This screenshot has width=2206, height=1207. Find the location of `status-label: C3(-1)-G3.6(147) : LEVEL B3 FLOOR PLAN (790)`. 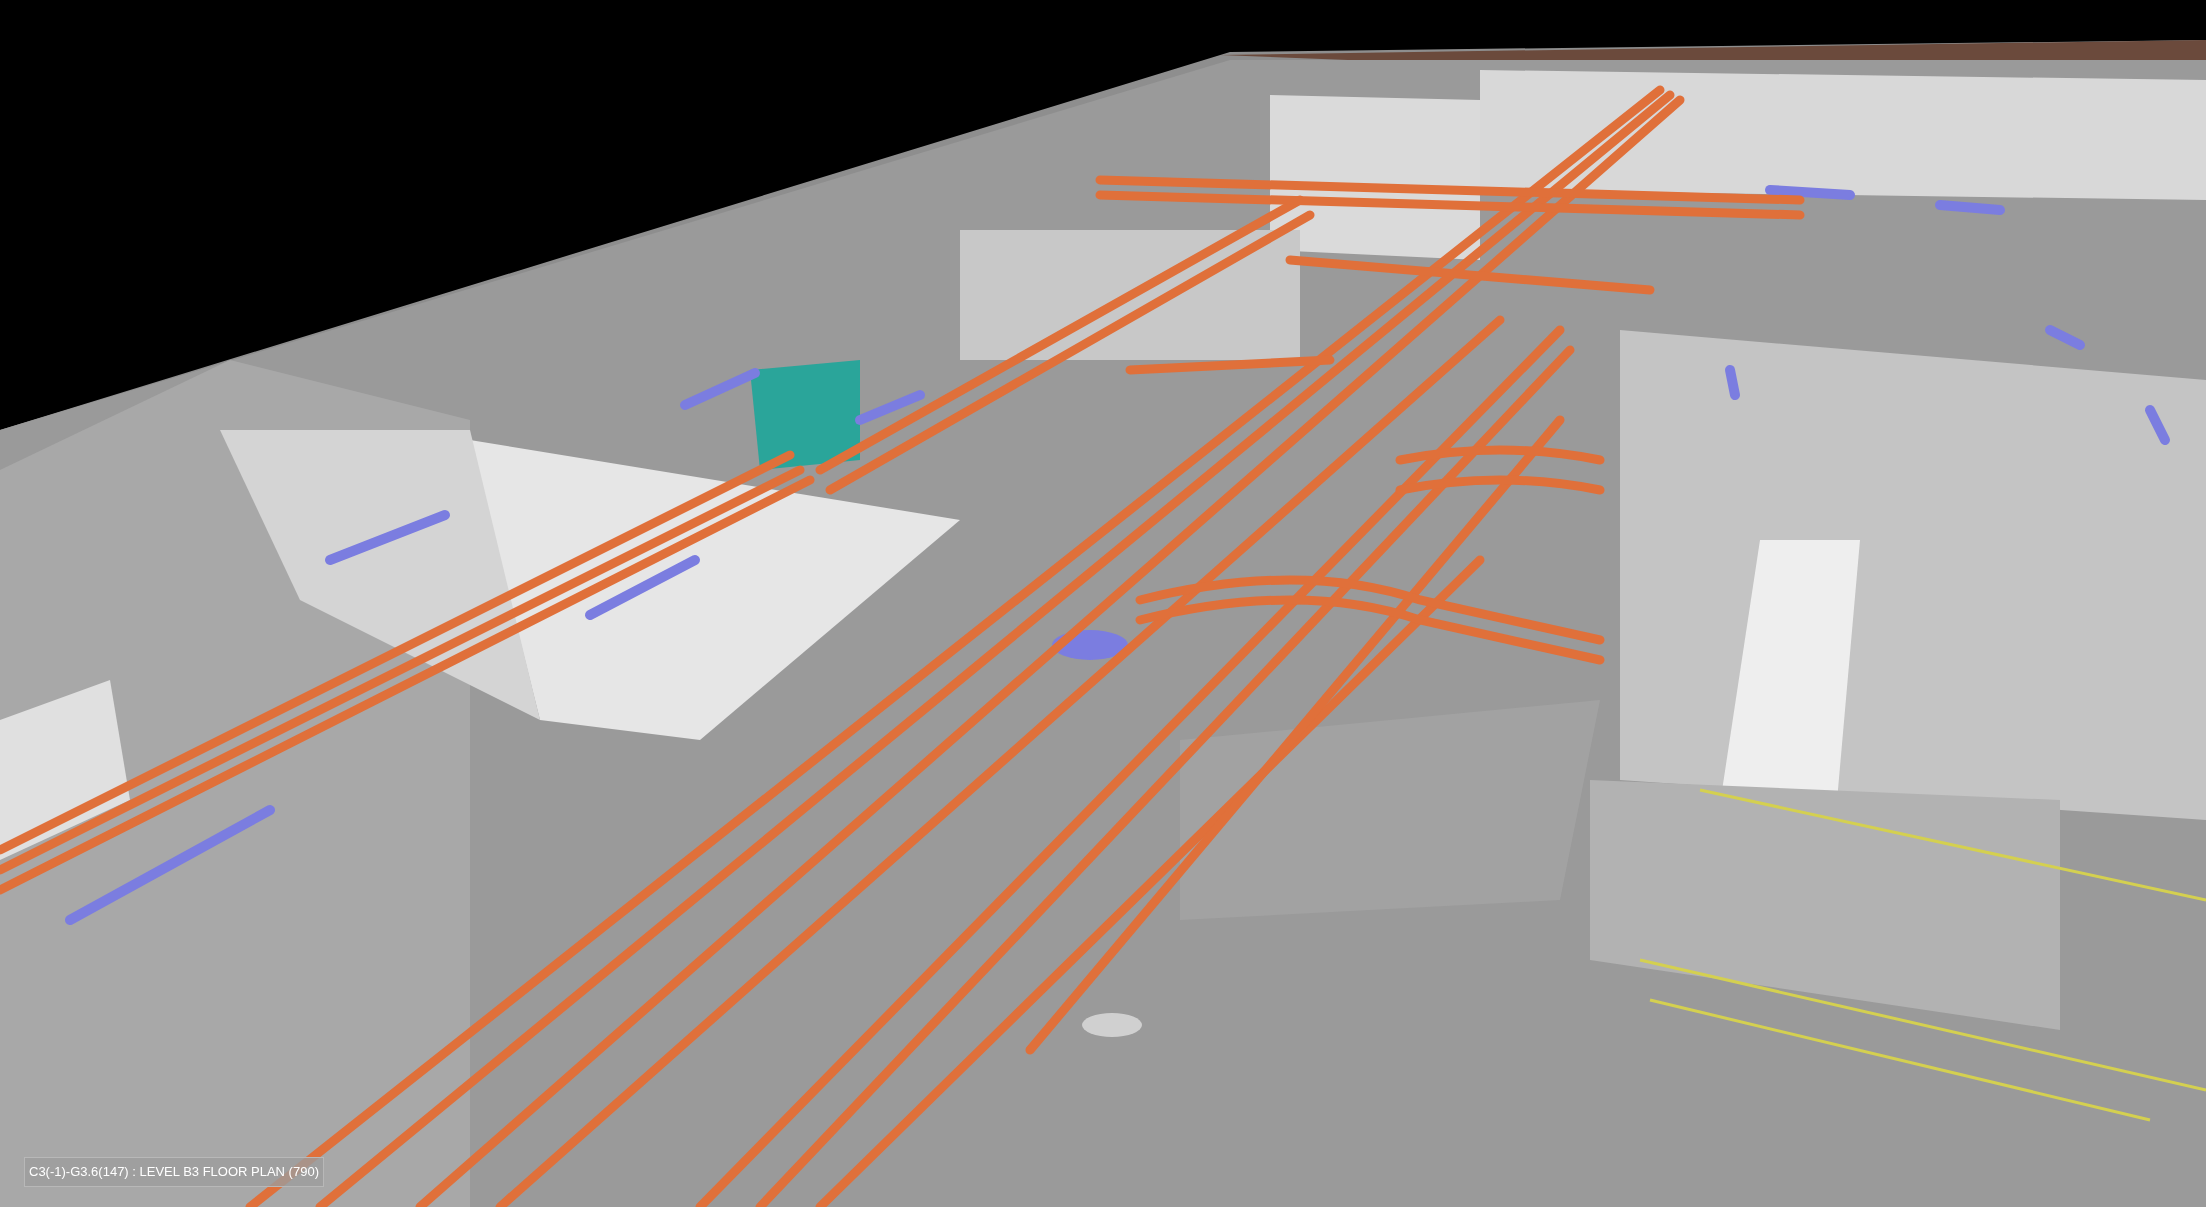

status-label: C3(-1)-G3.6(147) : LEVEL B3 FLOOR PLAN (790) is located at coordinates (174, 1172).